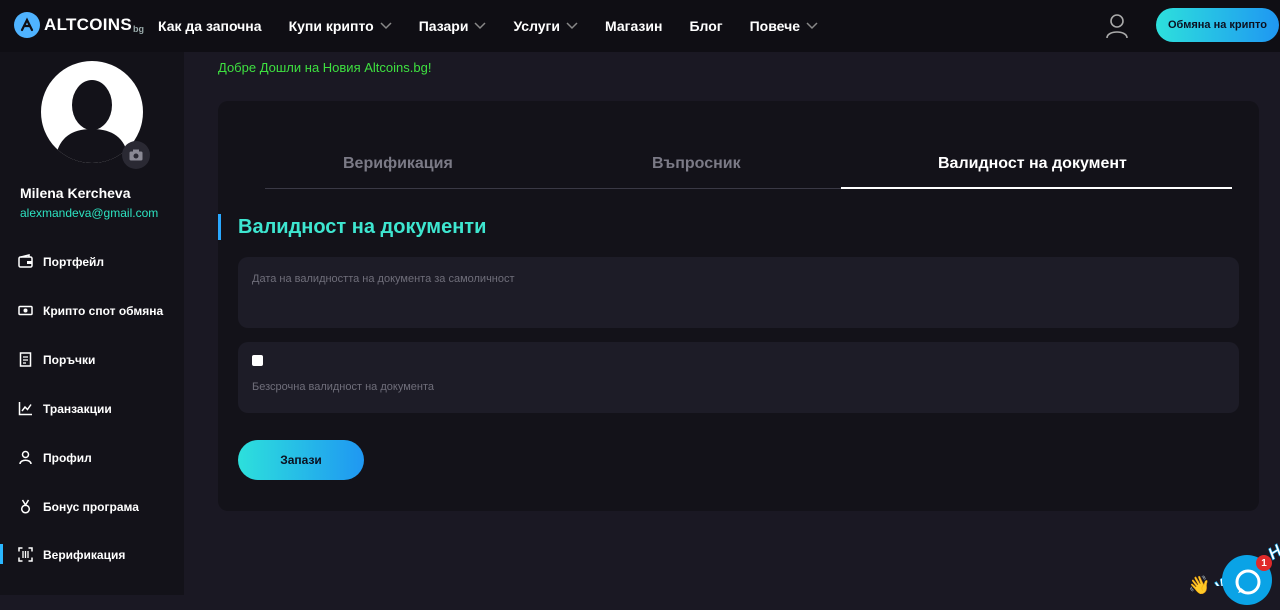 The width and height of the screenshot is (1280, 610). Describe the element at coordinates (1036, 188) in the screenshot. I see `active-tab-underline` at that location.